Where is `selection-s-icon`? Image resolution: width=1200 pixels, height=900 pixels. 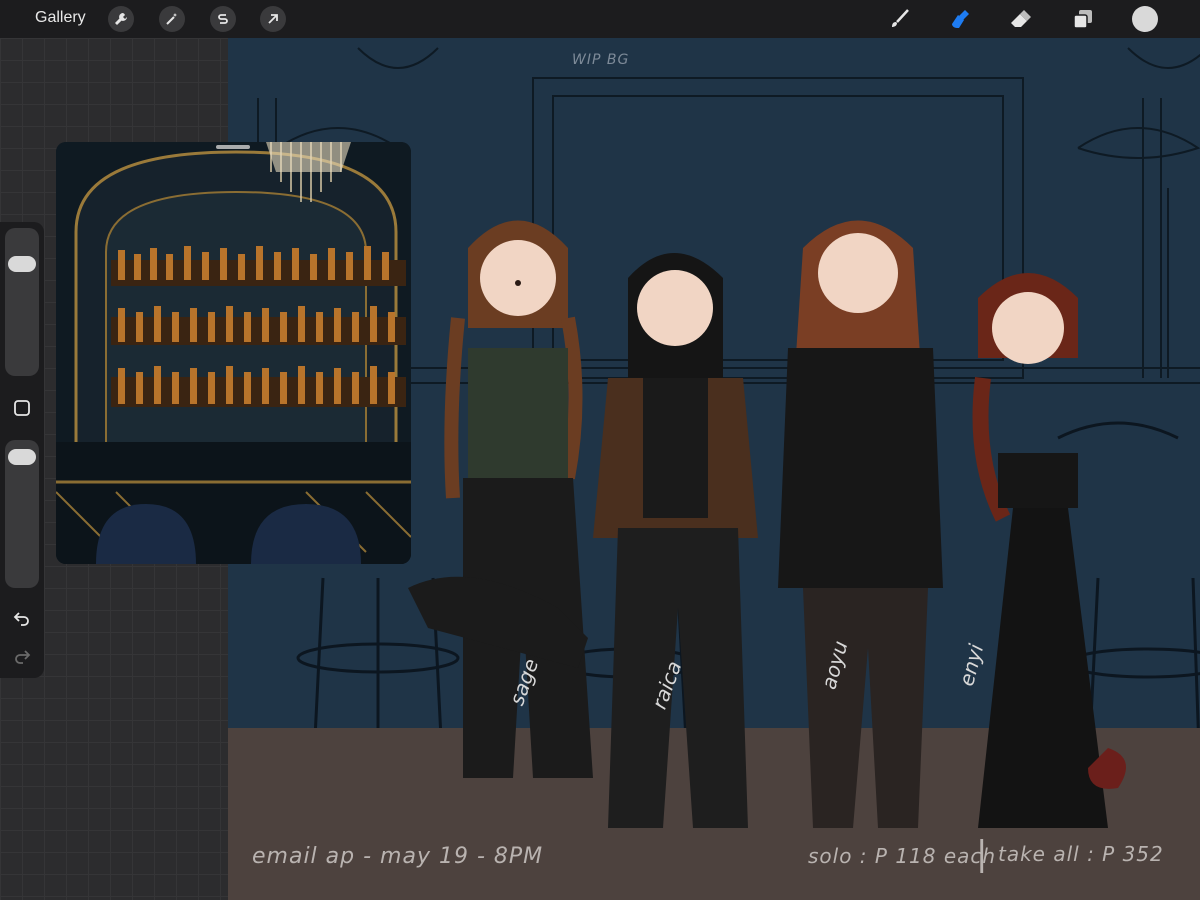
selection-s-icon is located at coordinates (223, 19).